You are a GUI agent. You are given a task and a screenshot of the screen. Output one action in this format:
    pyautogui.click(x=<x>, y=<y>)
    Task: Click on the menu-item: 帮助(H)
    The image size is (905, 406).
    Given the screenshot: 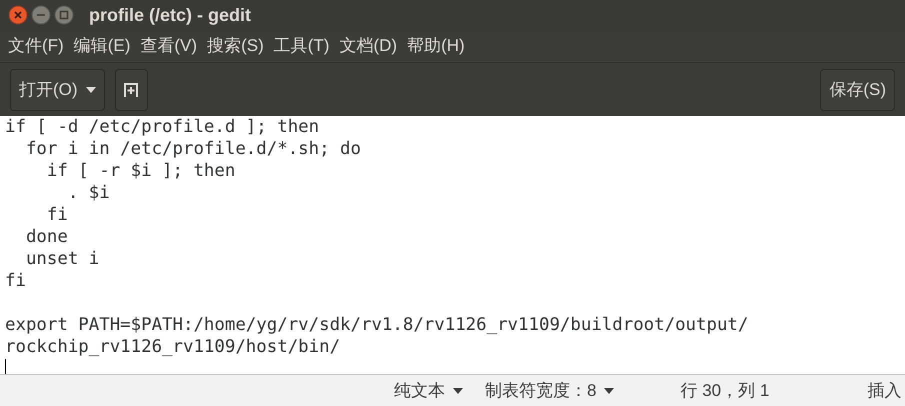 What is the action you would take?
    pyautogui.click(x=436, y=46)
    